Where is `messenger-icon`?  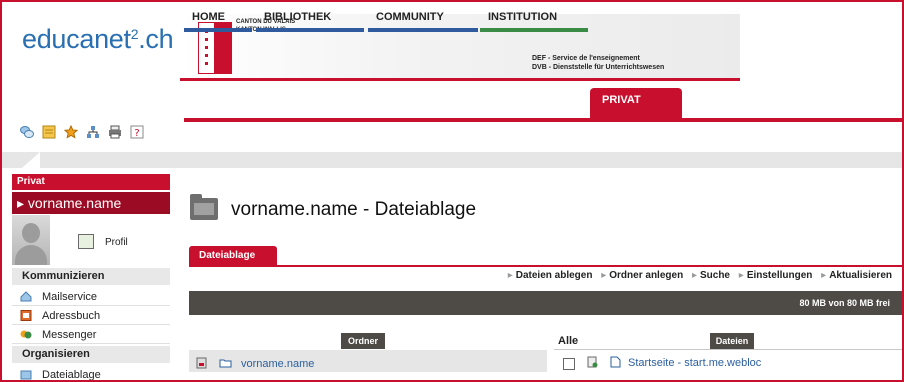
messenger-icon is located at coordinates (26, 334).